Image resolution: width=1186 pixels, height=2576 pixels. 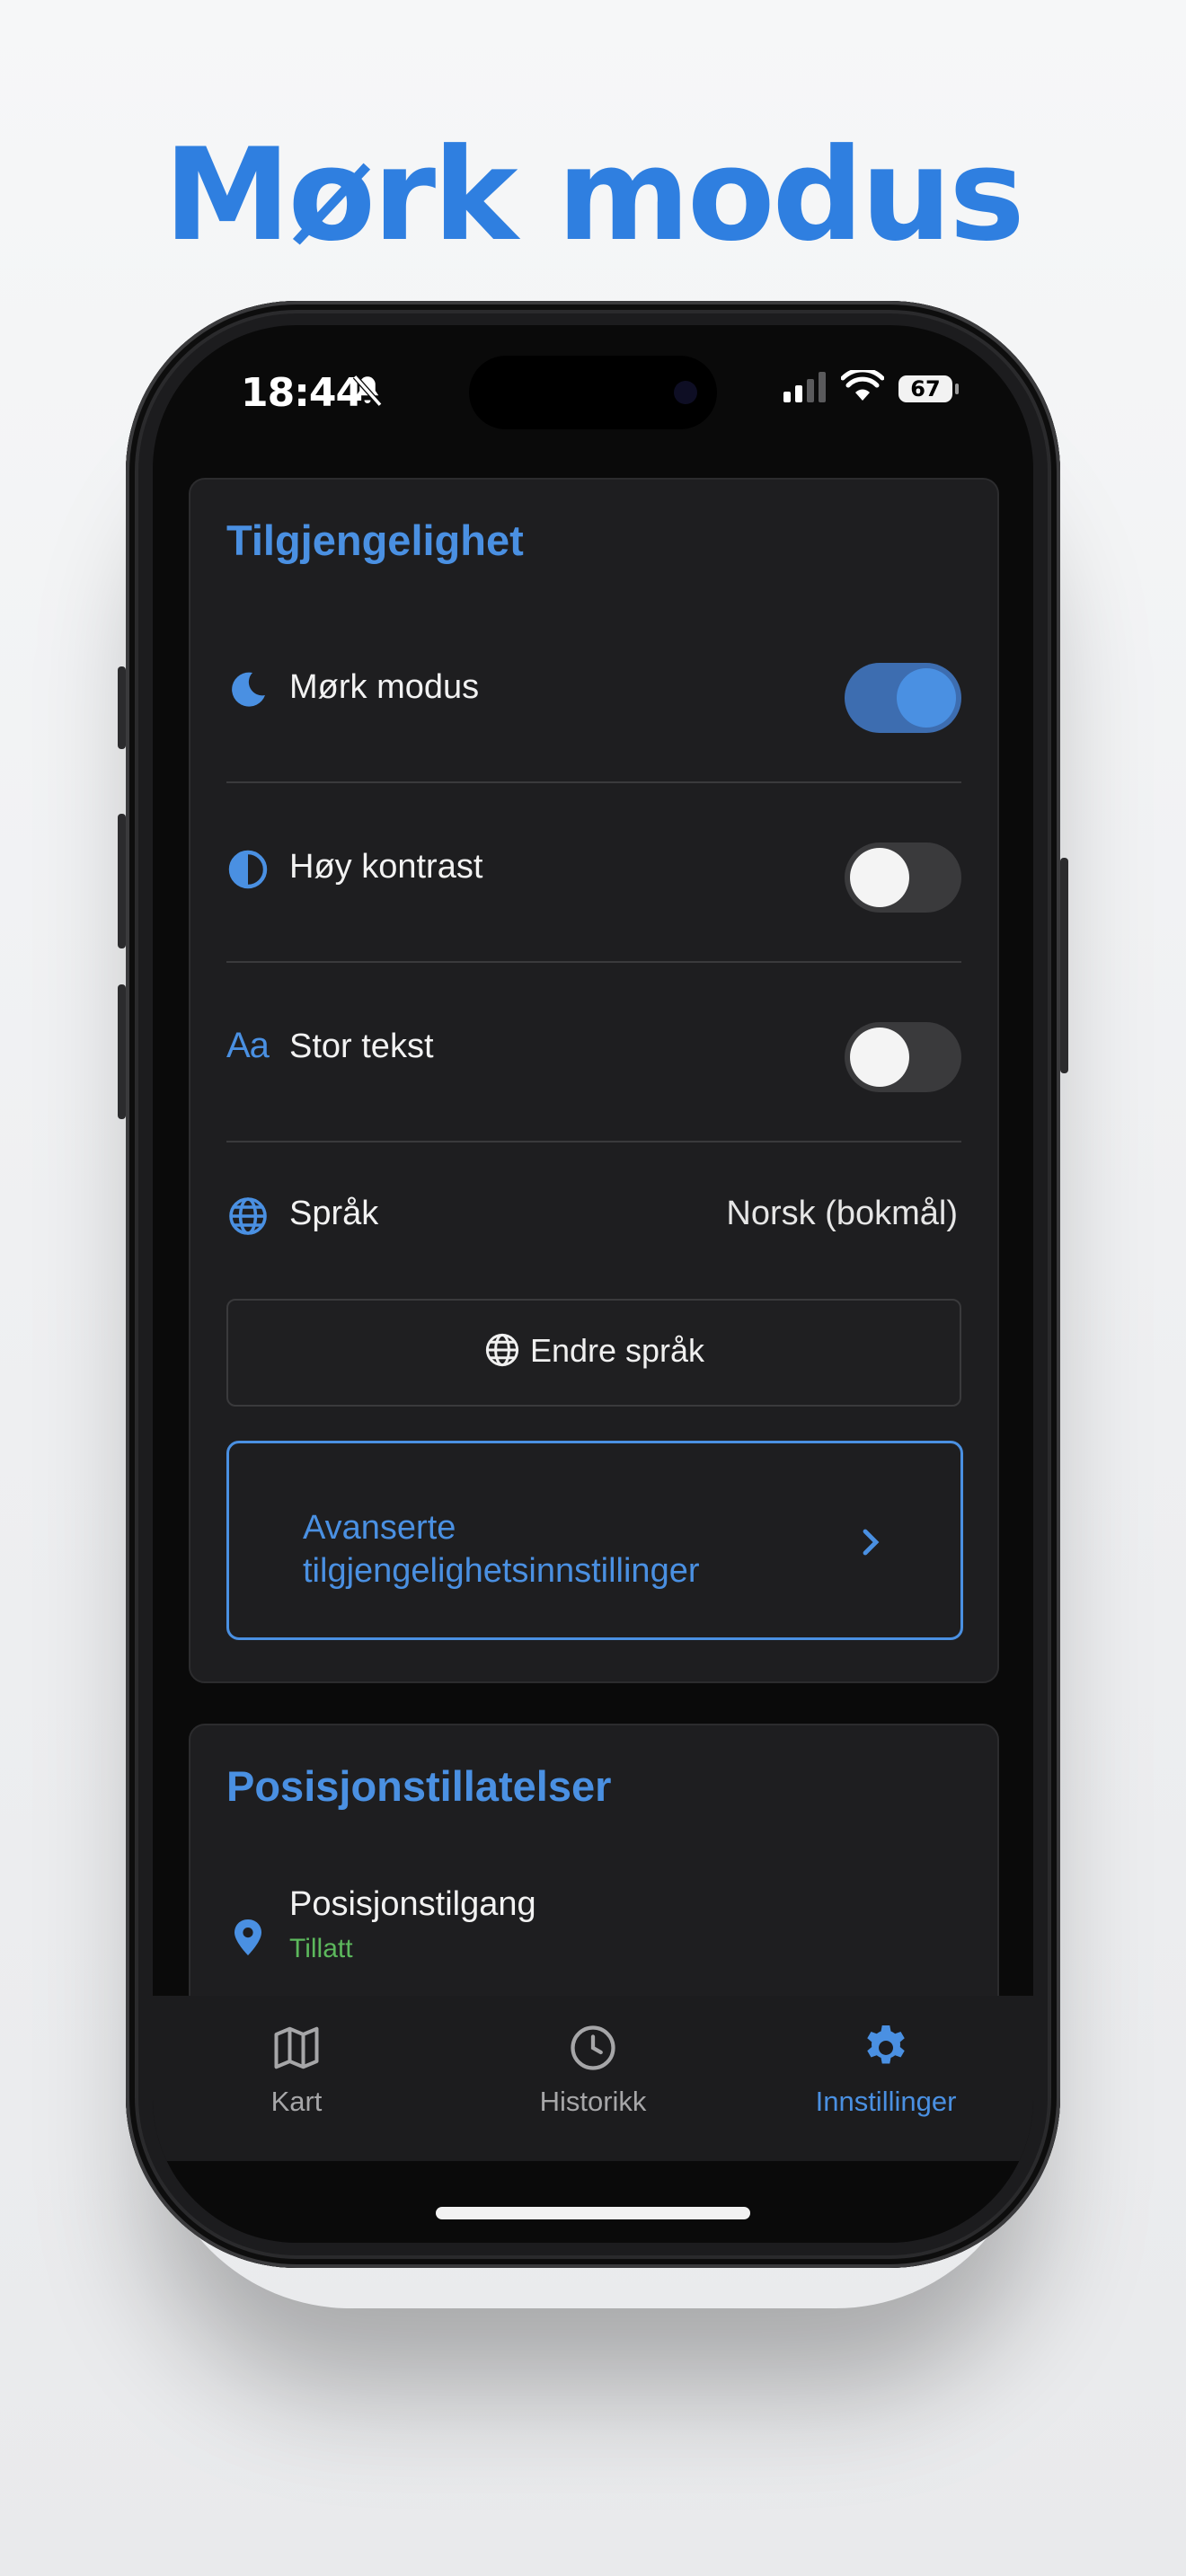 I want to click on high-contrast-label: Høy kontrast, so click(x=386, y=867).